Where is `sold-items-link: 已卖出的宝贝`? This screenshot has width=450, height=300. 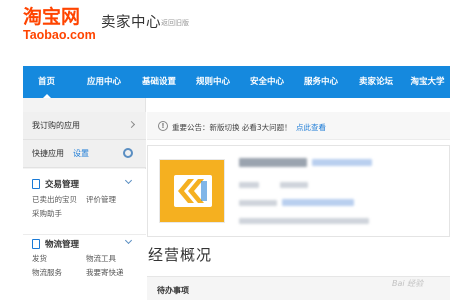
sold-items-link: 已卖出的宝贝 is located at coordinates (54, 199).